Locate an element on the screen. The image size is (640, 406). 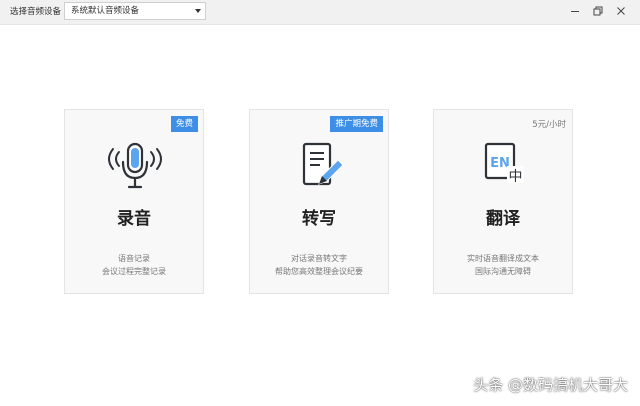
card-description: 实时语音翻译成文本 is located at coordinates (503, 258).